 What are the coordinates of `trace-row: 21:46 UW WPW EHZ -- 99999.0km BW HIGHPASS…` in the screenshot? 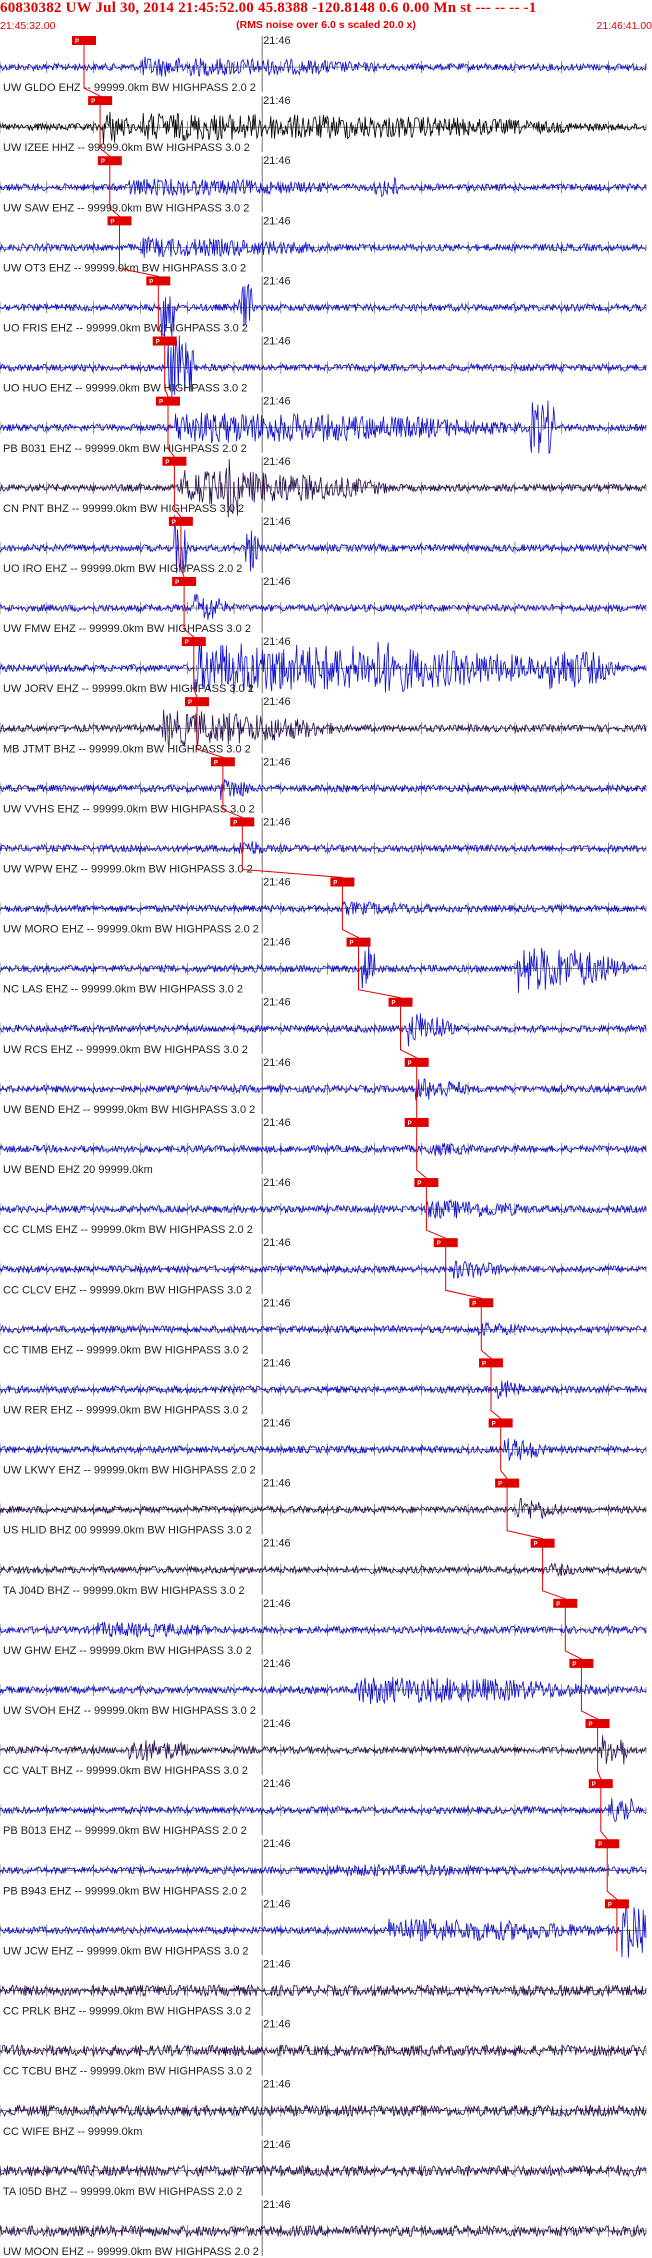 It's located at (323, 846).